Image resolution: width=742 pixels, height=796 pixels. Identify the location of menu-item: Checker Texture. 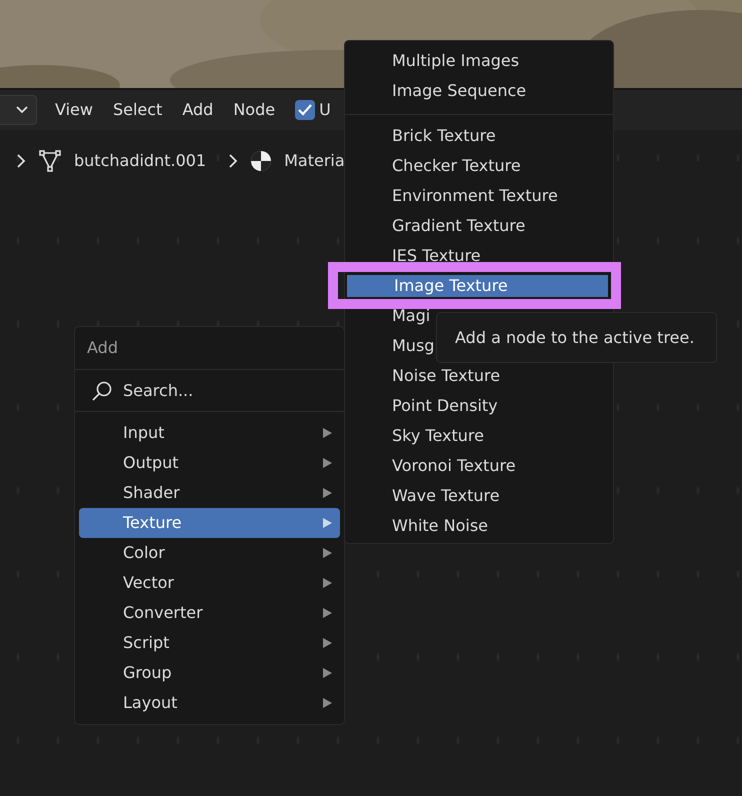
(479, 166).